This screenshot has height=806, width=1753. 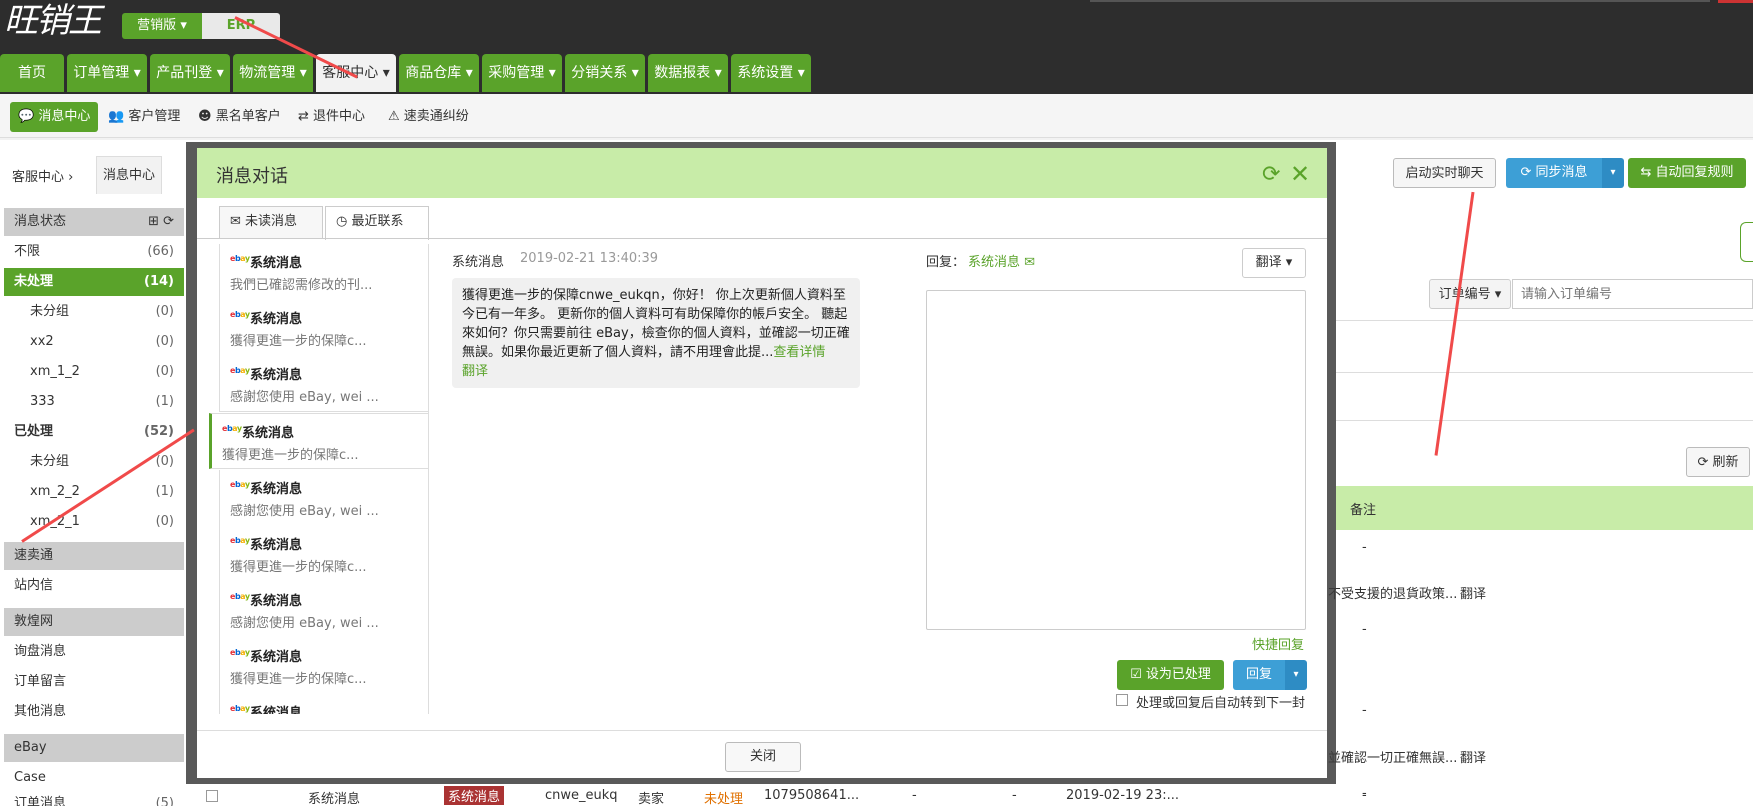 What do you see at coordinates (688, 73) in the screenshot?
I see `nav-reports: 数据报表 ▾` at bounding box center [688, 73].